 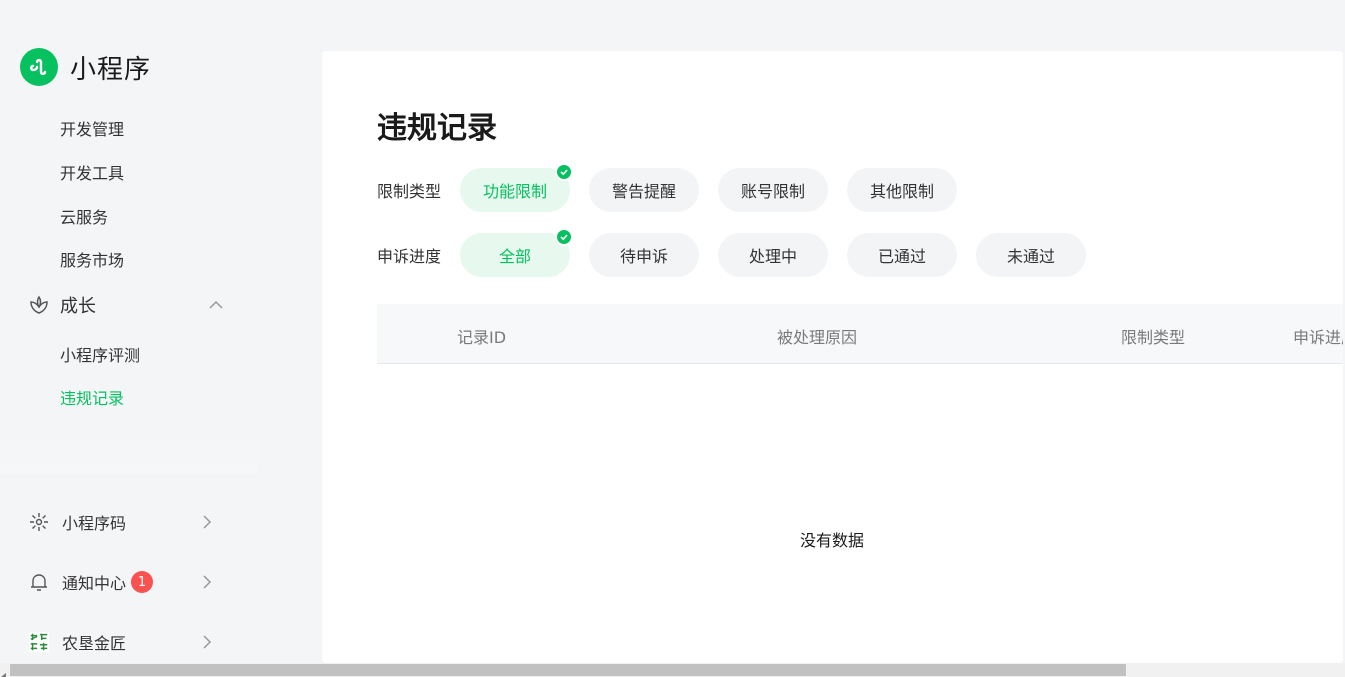 I want to click on sidebar-item-qrcode: 小程序码, so click(x=123, y=522).